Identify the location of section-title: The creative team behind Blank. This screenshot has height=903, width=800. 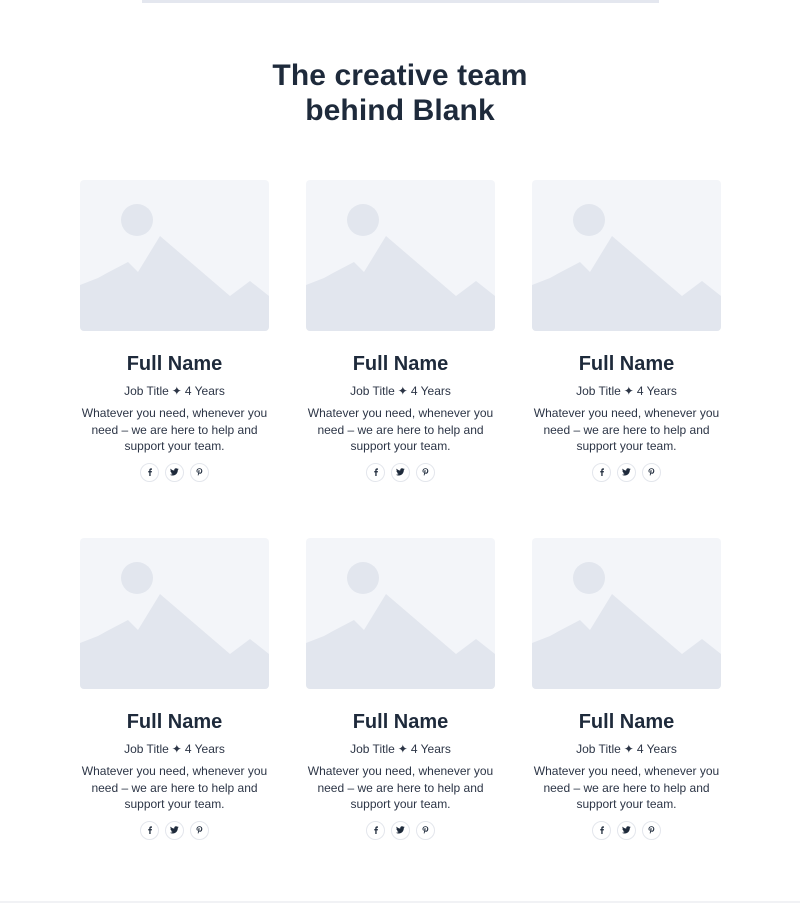
(400, 93).